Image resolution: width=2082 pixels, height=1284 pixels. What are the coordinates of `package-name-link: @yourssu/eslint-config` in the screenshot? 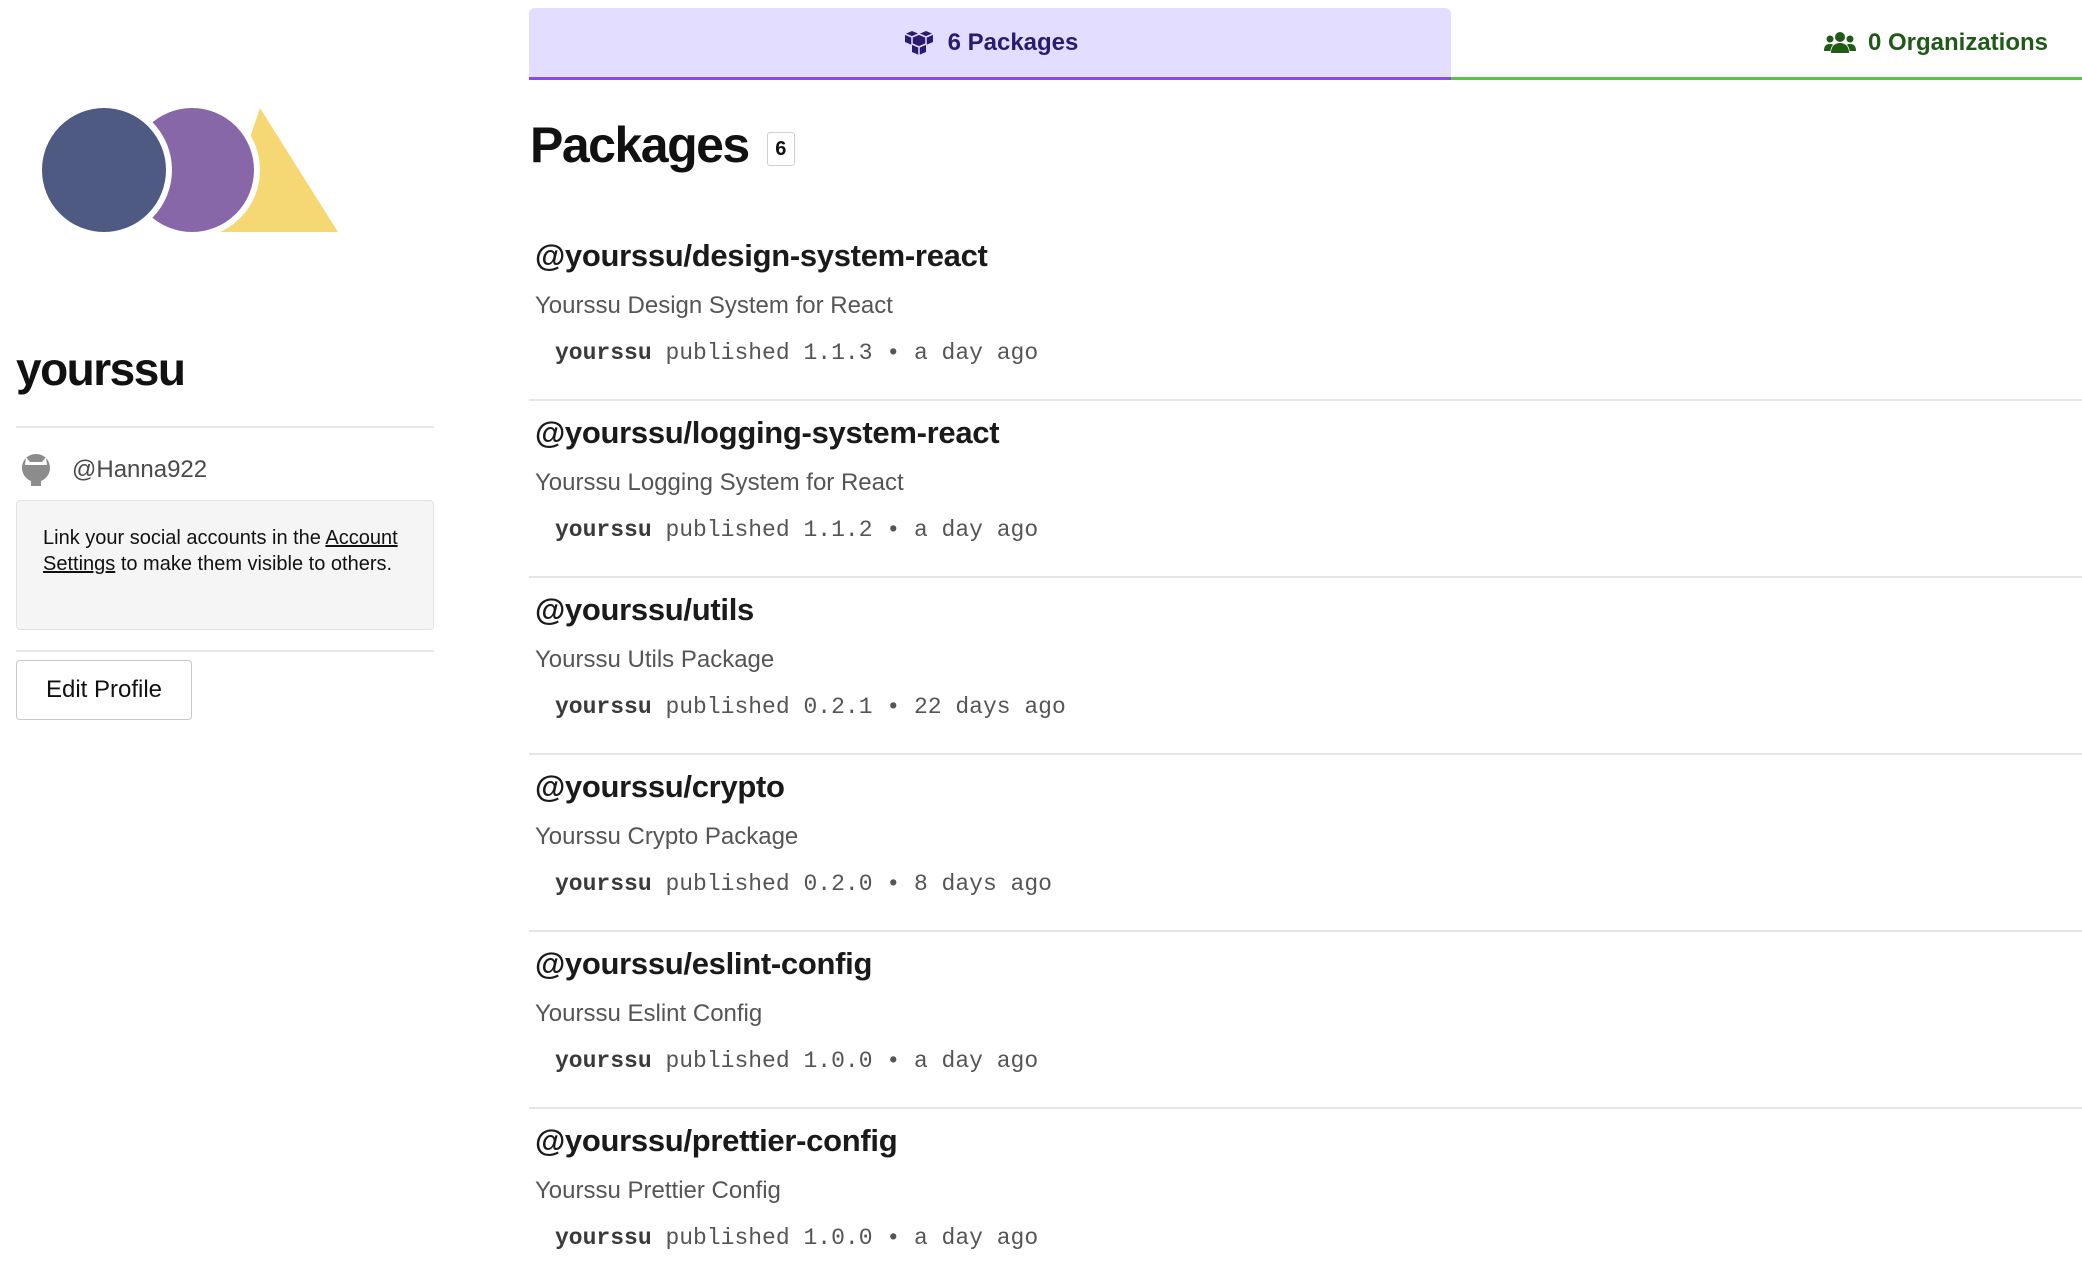 It's located at (703, 964).